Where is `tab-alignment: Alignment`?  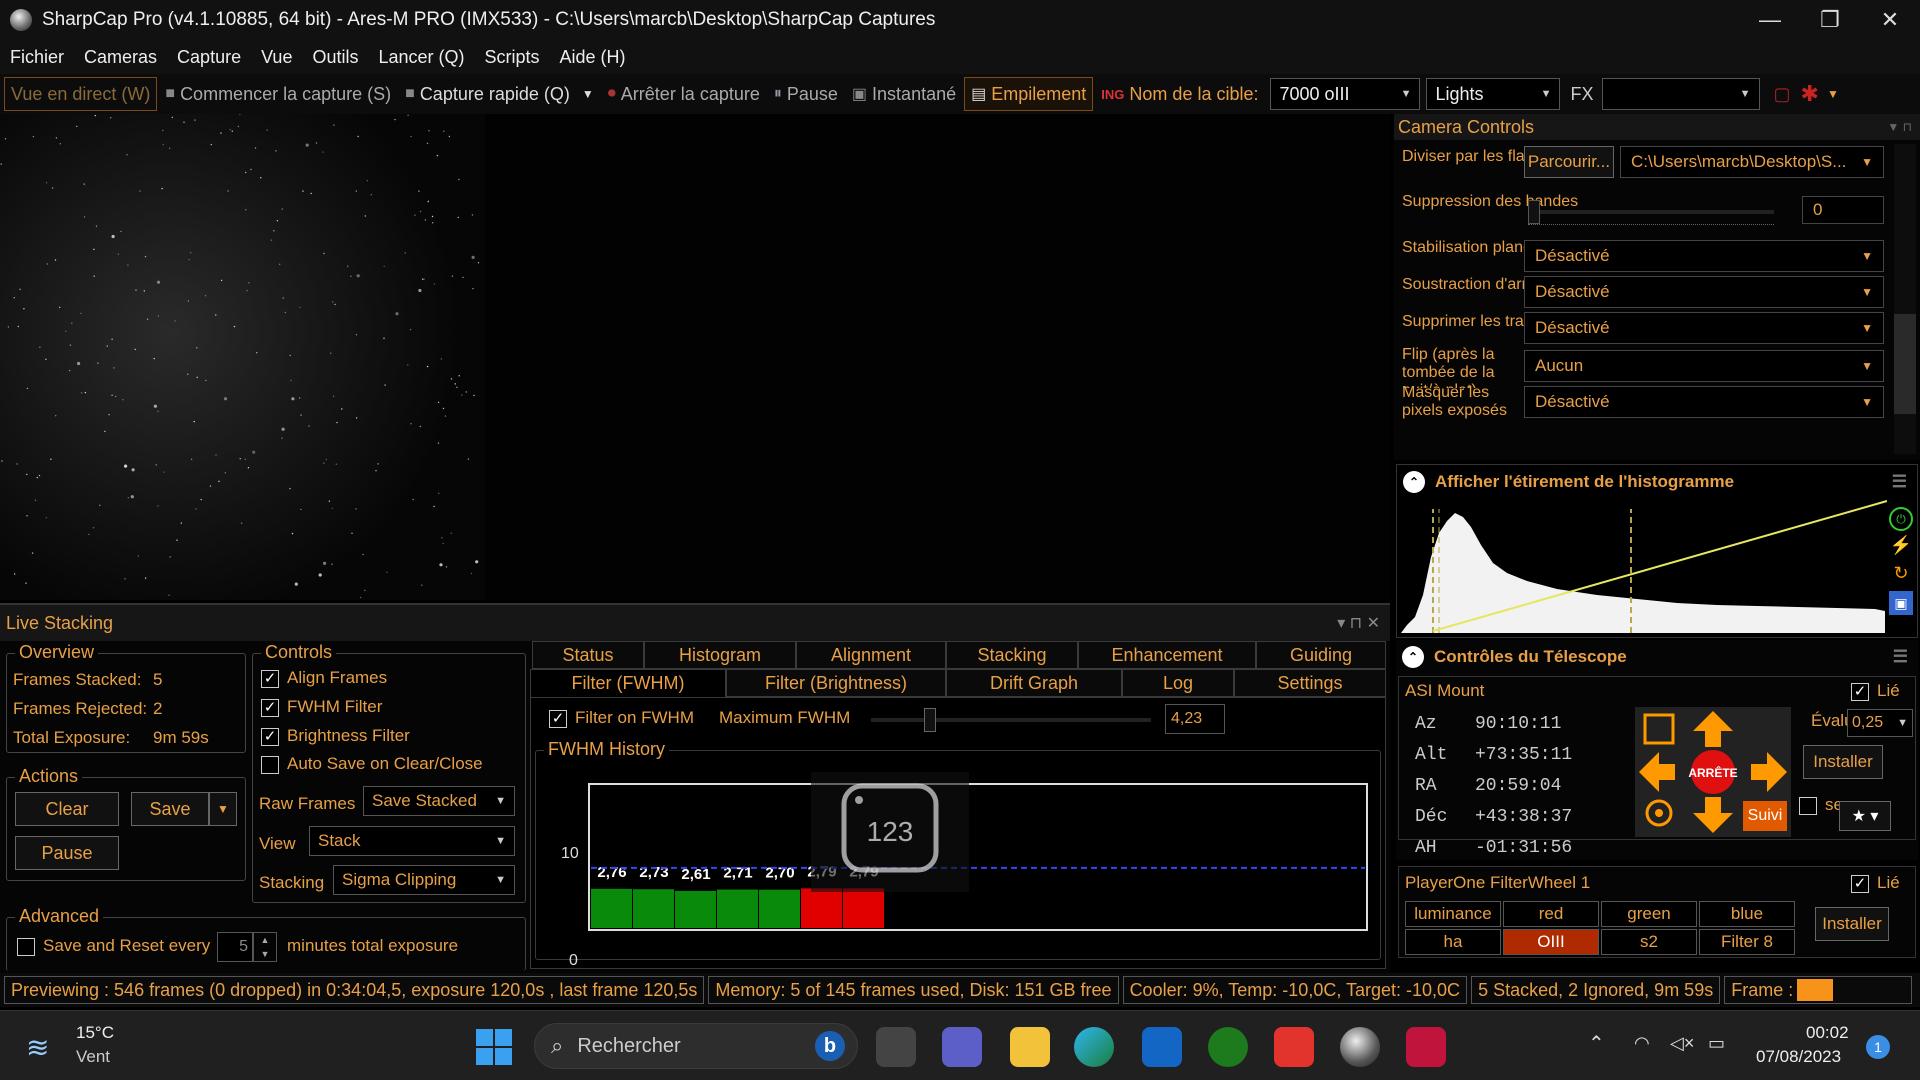
tab-alignment: Alignment is located at coordinates (871, 655).